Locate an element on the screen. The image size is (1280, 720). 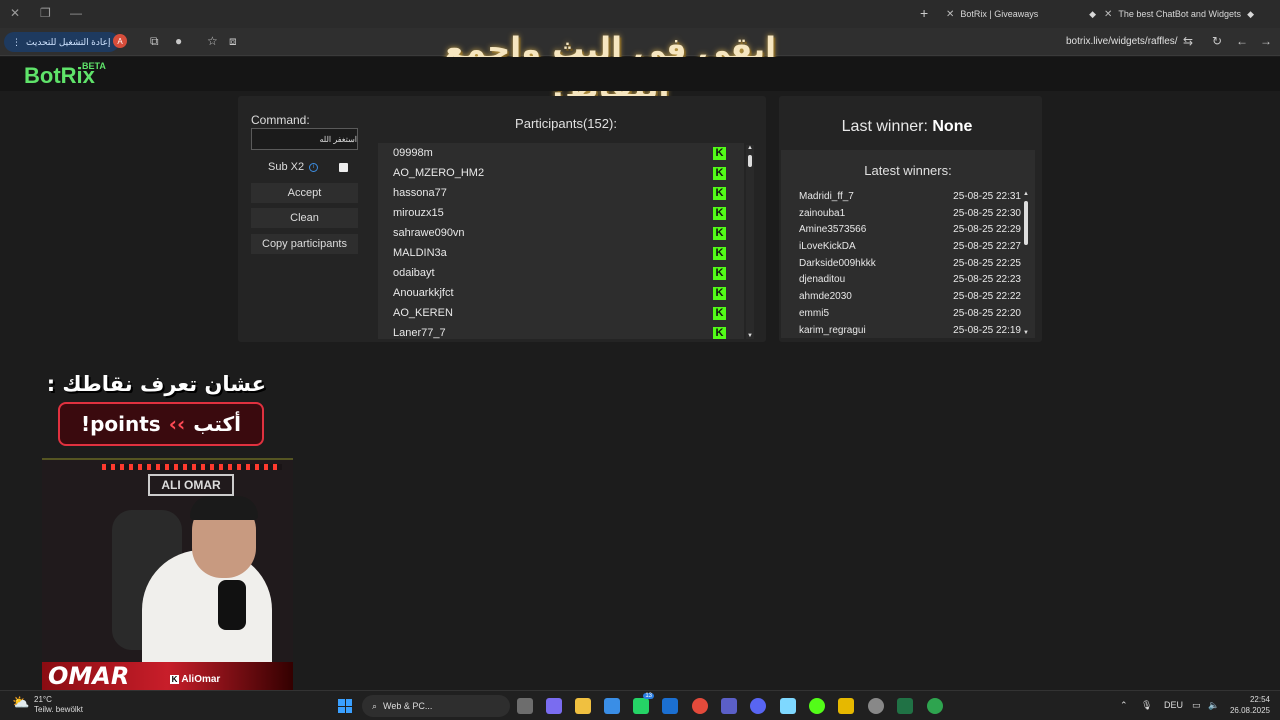
network-icon: ▭ is located at coordinates (1196, 705).